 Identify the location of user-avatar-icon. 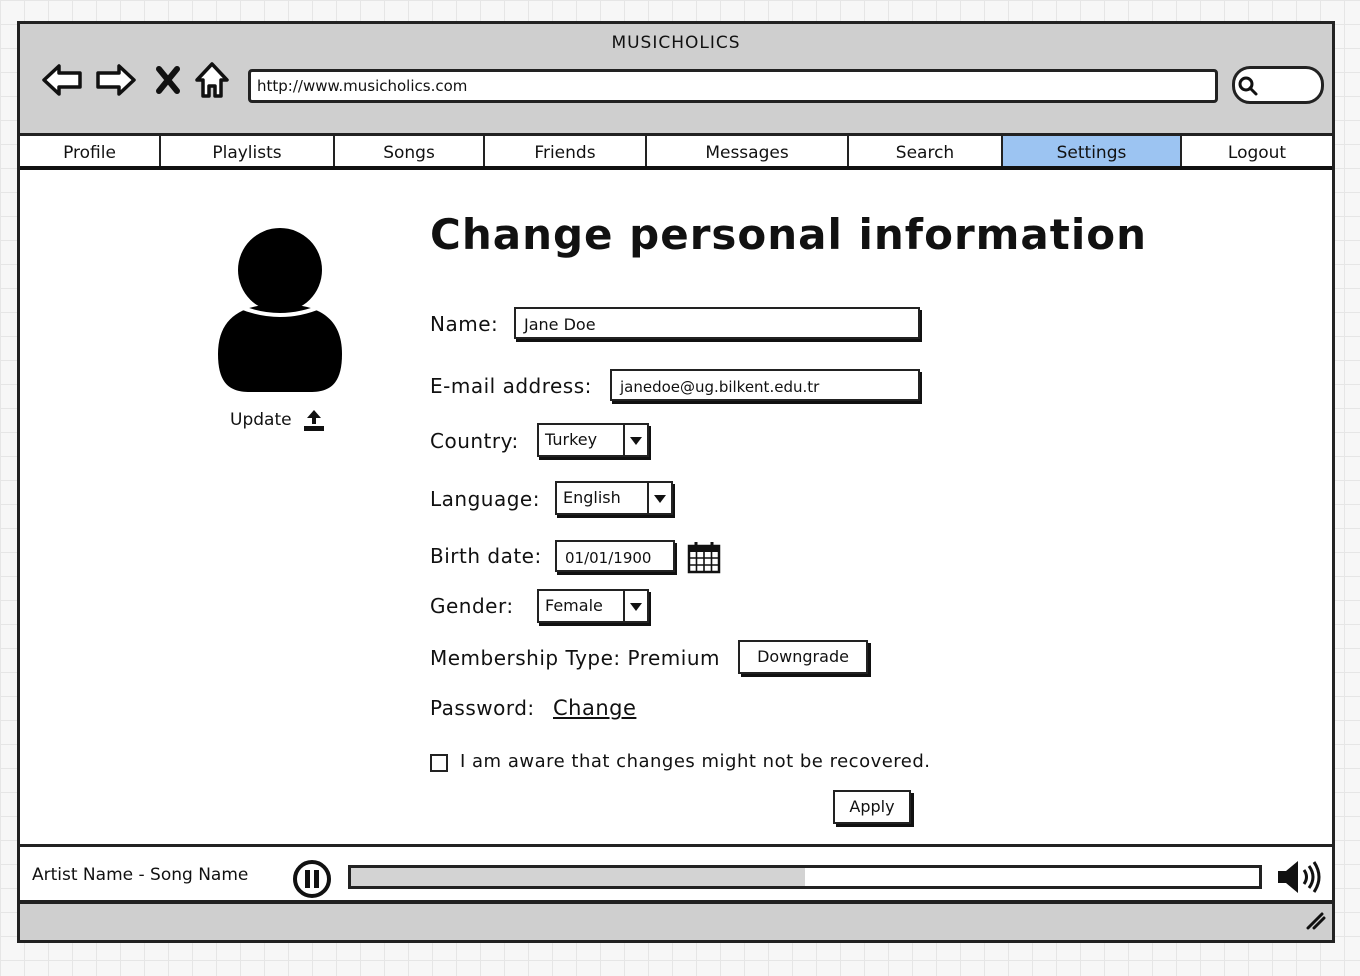
(280, 311).